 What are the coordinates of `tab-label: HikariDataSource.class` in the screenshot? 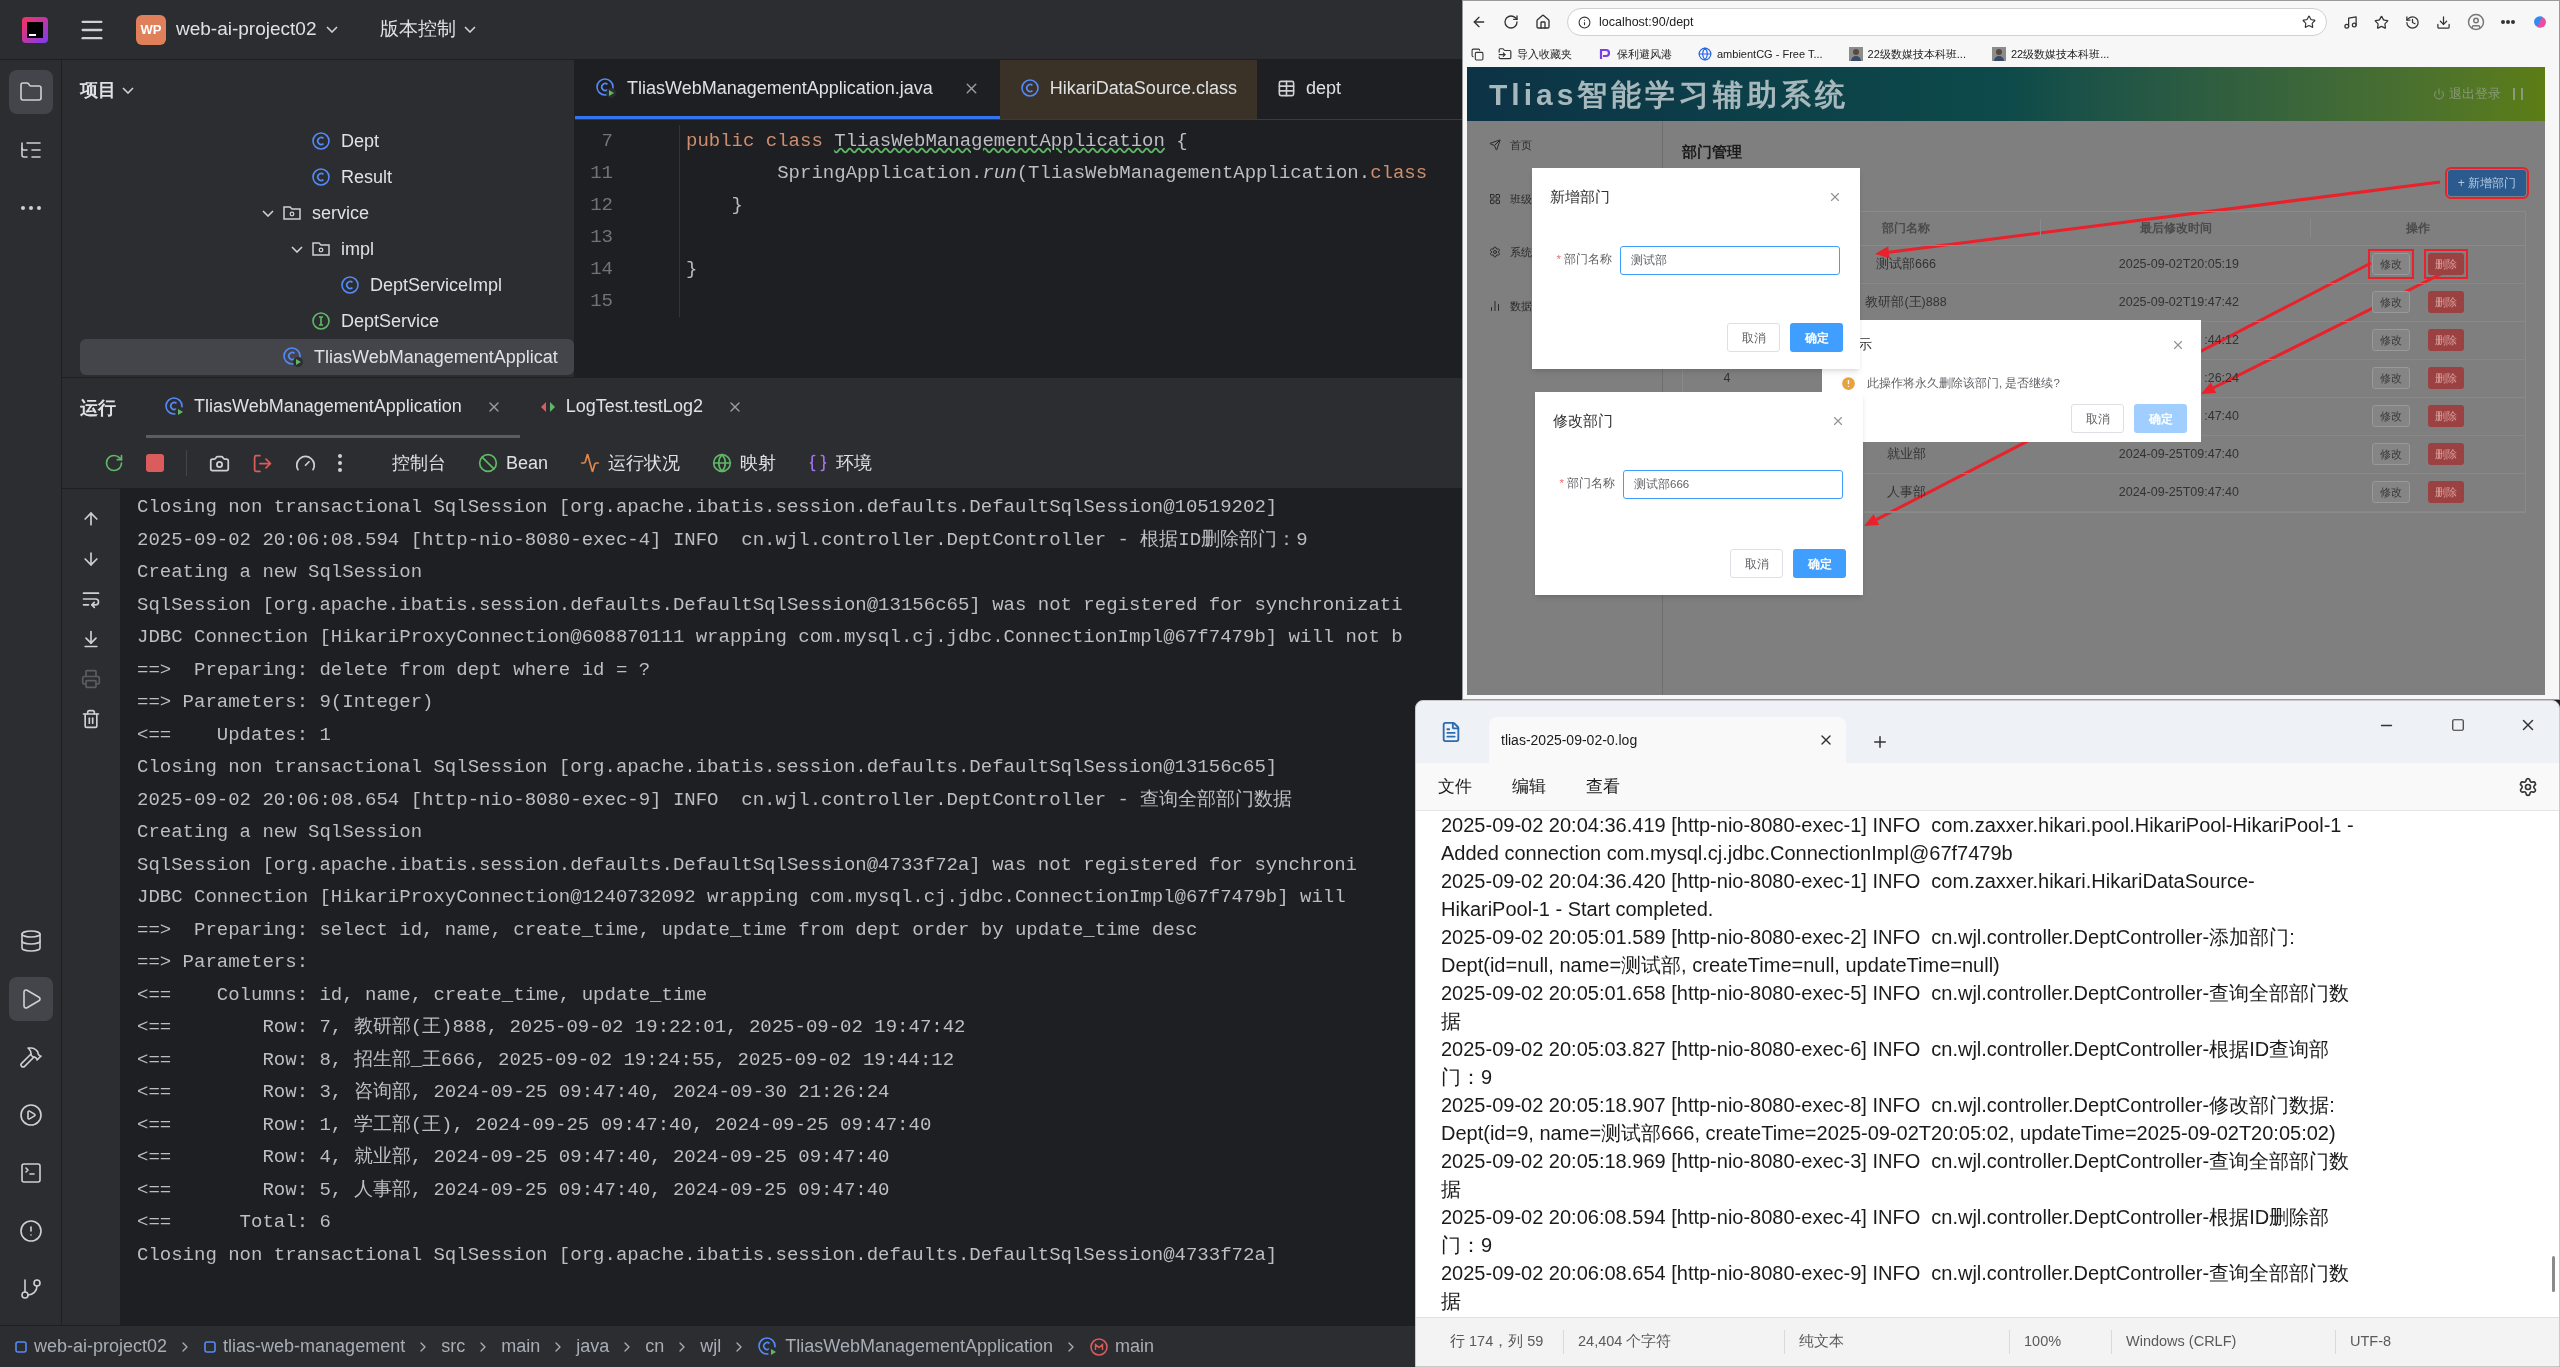 It's located at (1143, 88).